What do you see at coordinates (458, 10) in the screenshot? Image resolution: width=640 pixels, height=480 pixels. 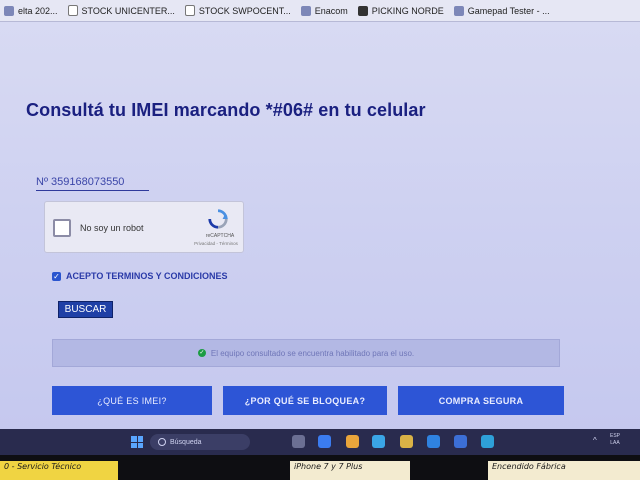 I see `gamepad-icon` at bounding box center [458, 10].